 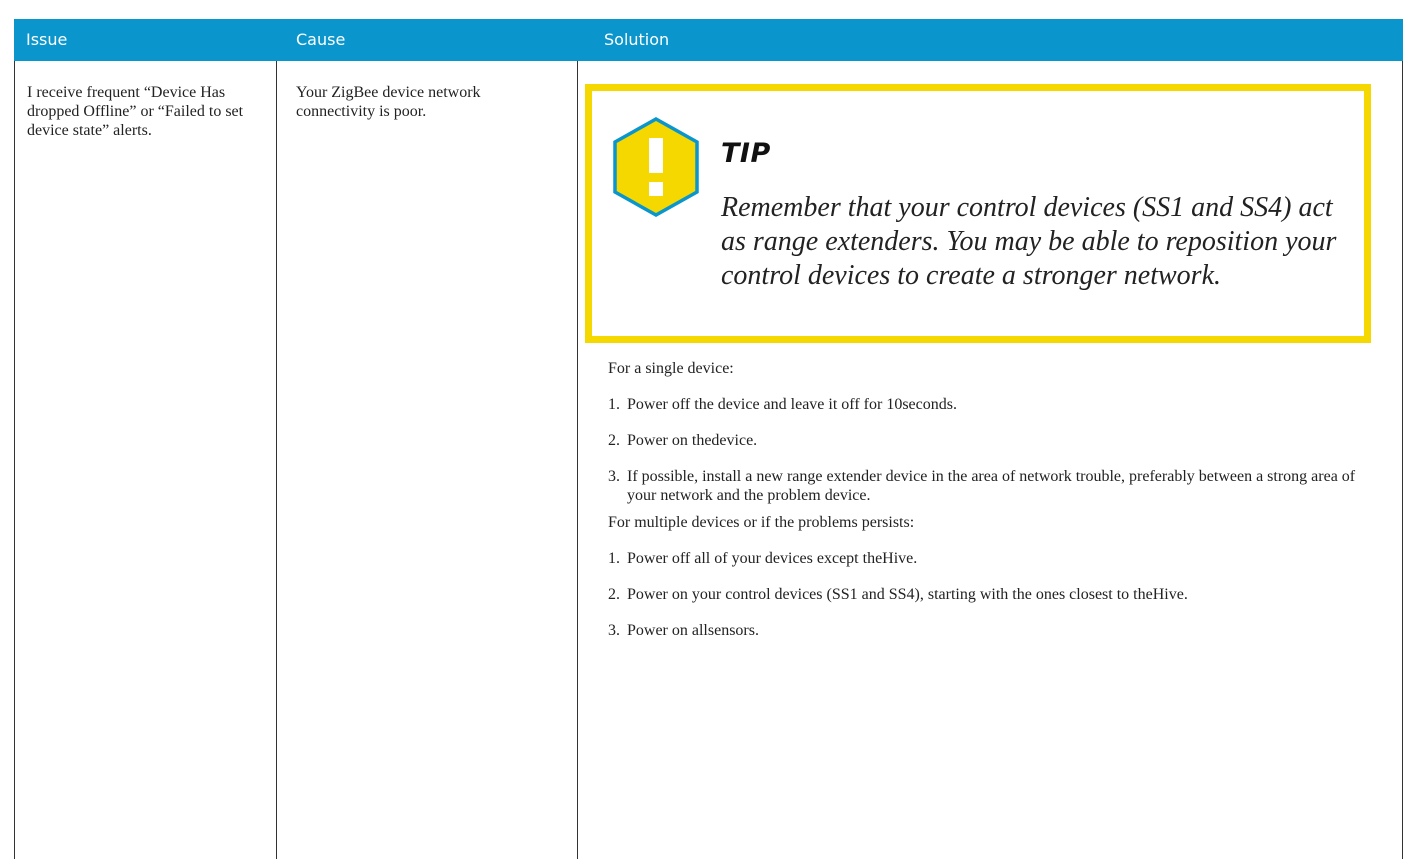 What do you see at coordinates (321, 39) in the screenshot?
I see `header-cause: Cause` at bounding box center [321, 39].